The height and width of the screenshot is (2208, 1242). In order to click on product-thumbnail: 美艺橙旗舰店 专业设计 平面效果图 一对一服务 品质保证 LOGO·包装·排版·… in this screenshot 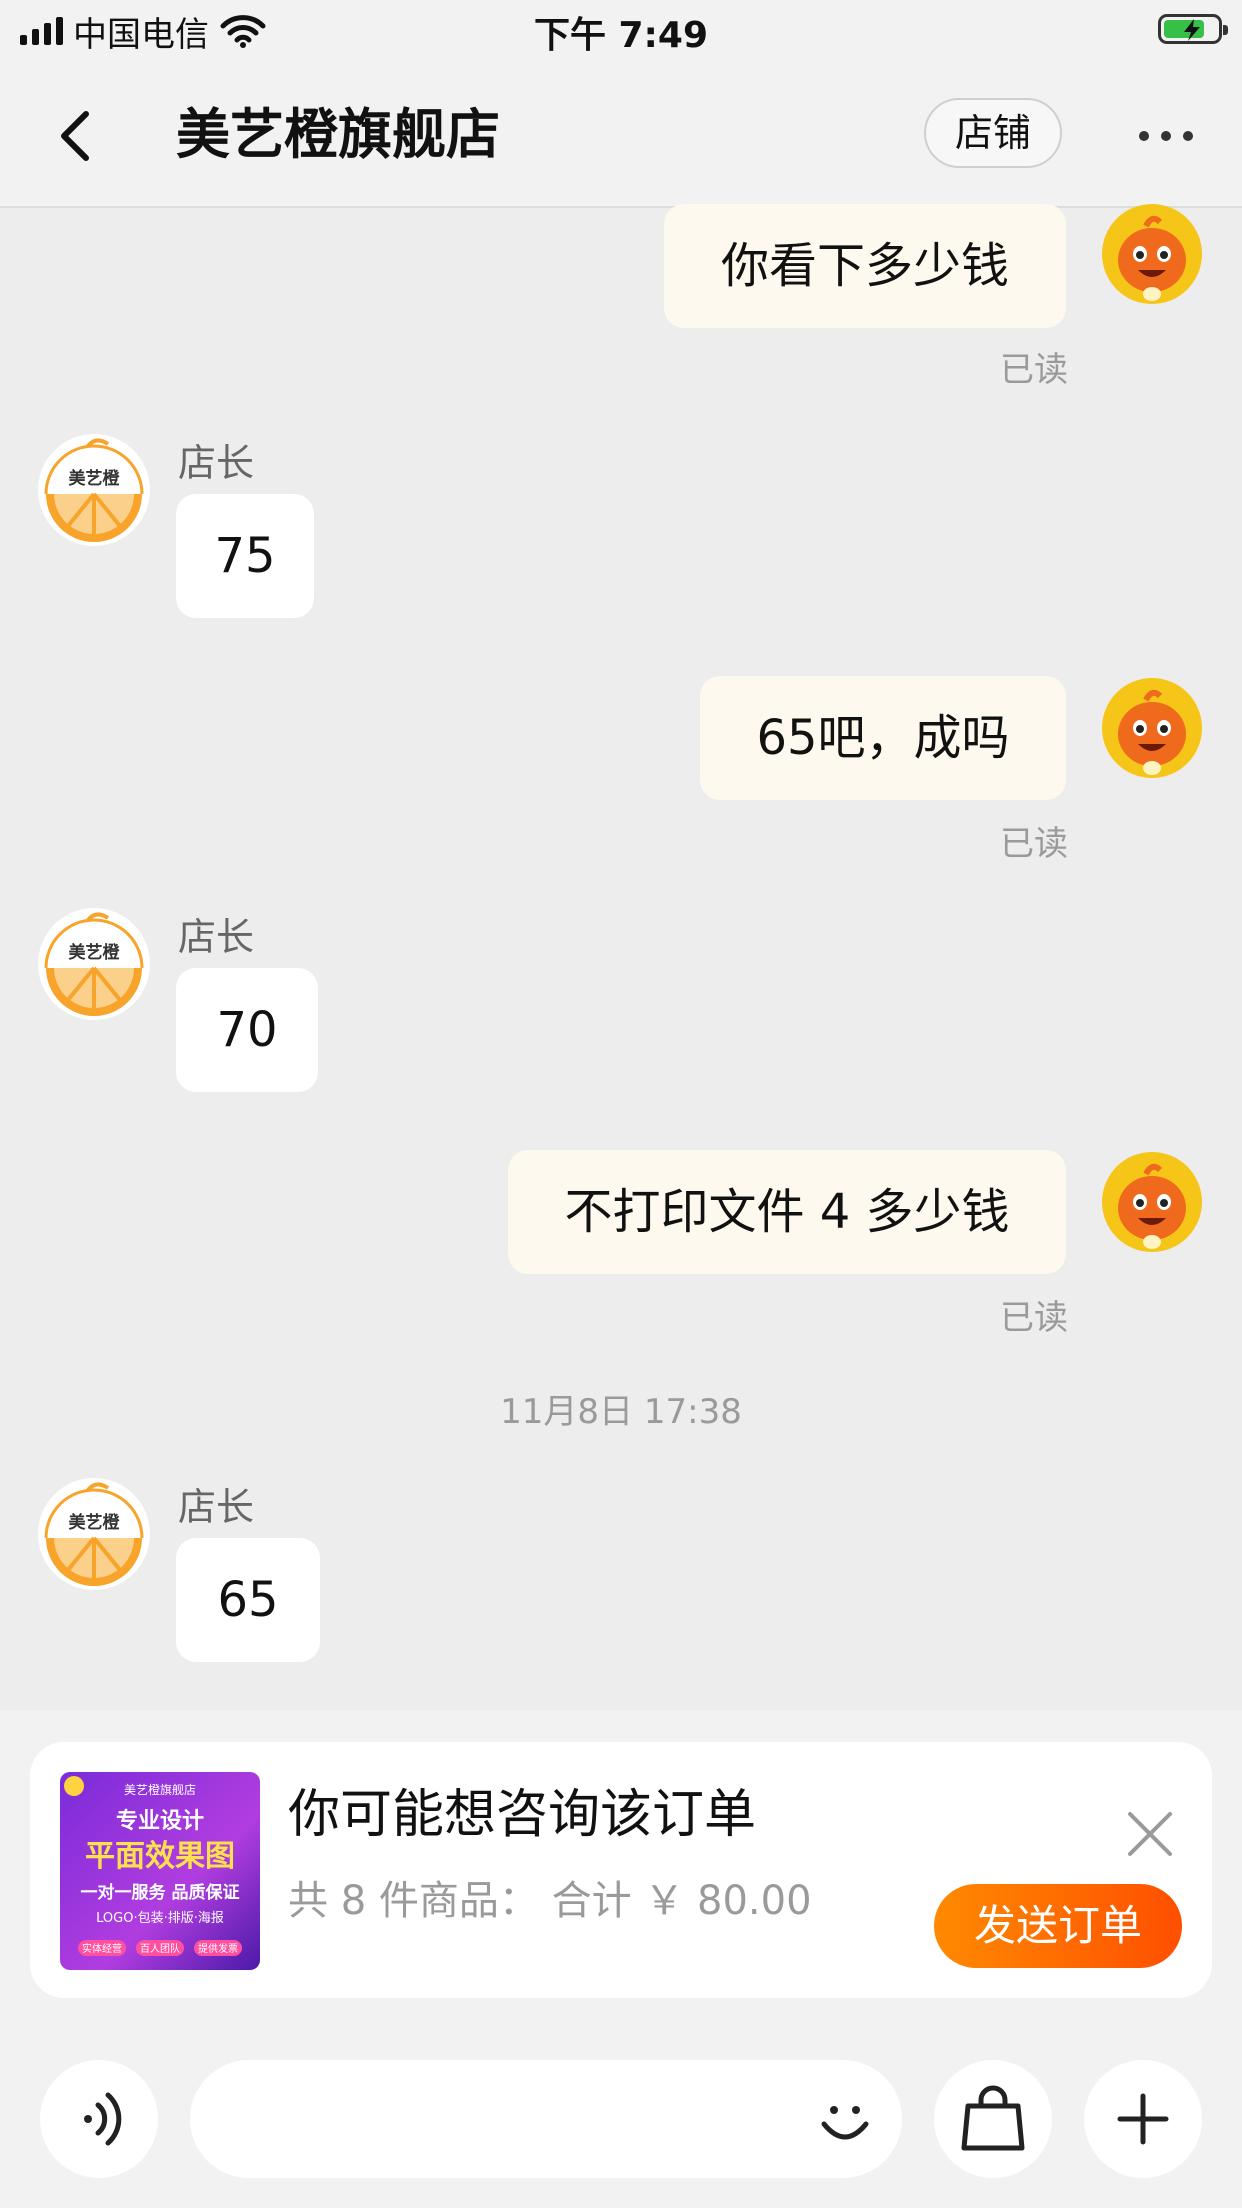, I will do `click(160, 1871)`.